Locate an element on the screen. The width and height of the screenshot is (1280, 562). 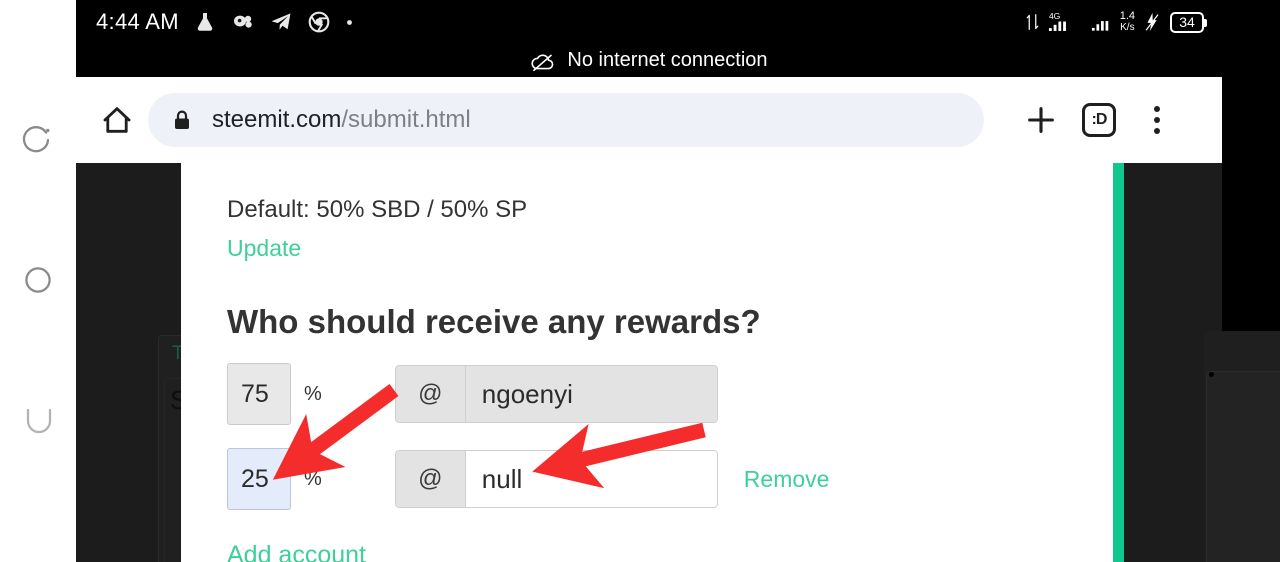
url-path: /submit.html is located at coordinates (406, 119).